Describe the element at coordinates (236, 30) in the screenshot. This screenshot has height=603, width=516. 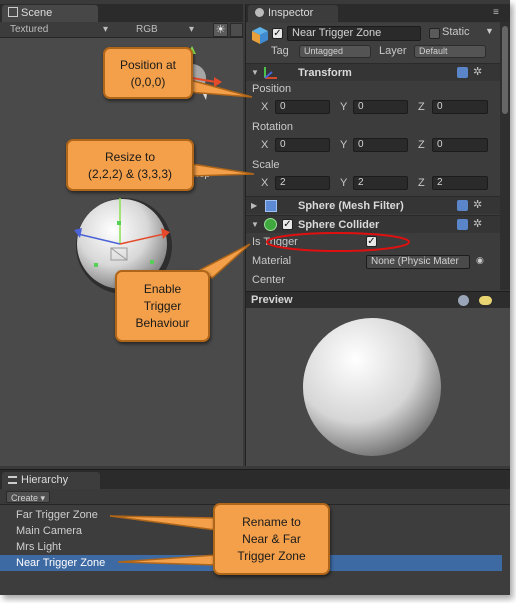
I see `scene-overlay-toggle` at that location.